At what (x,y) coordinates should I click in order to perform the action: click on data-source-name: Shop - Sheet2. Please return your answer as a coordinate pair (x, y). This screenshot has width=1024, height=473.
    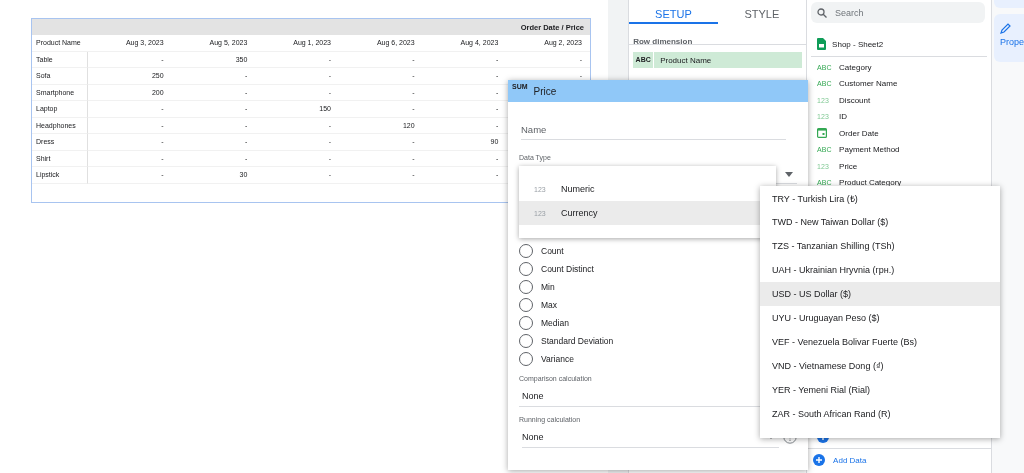
    Looking at the image, I should click on (858, 44).